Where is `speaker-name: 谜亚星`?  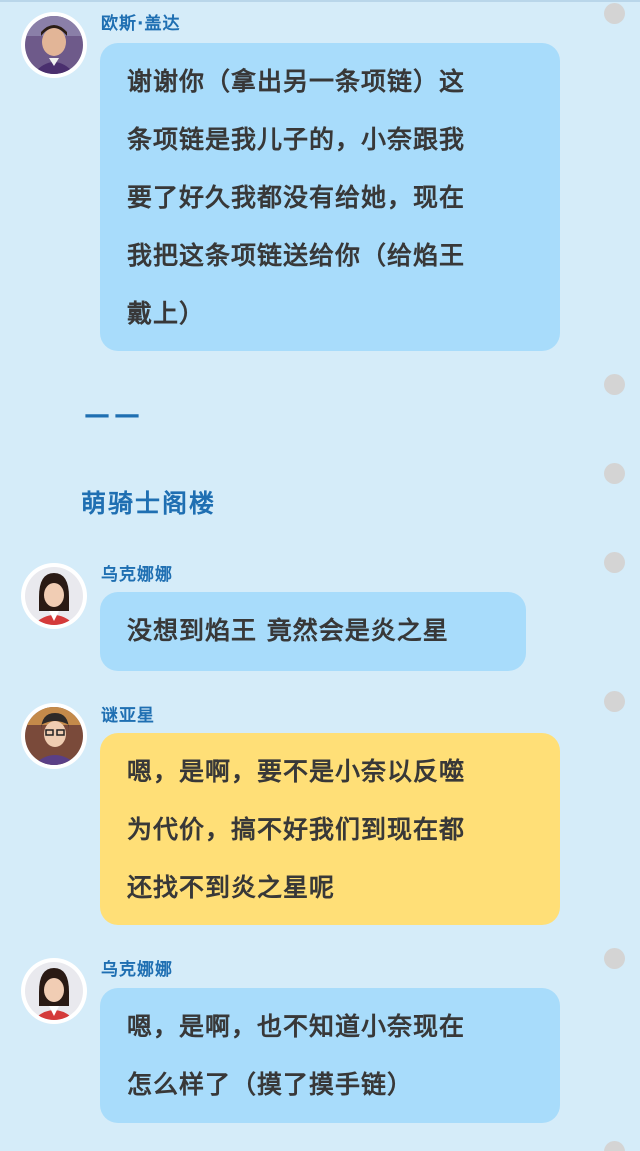 speaker-name: 谜亚星 is located at coordinates (128, 716).